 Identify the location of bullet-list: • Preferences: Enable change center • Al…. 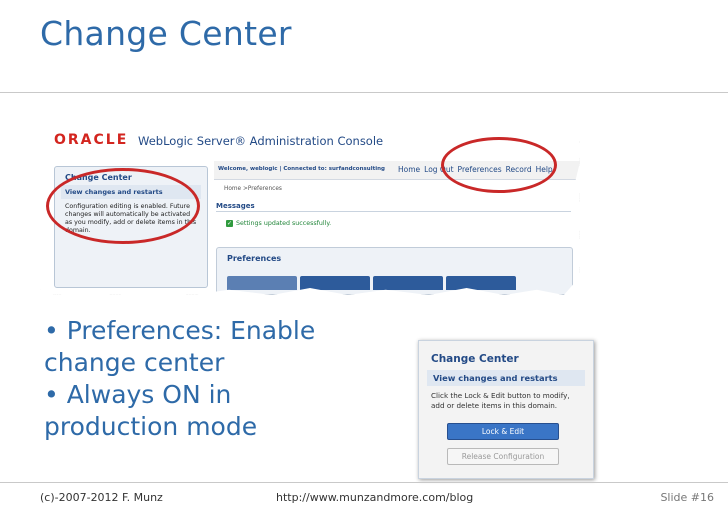
(204, 379).